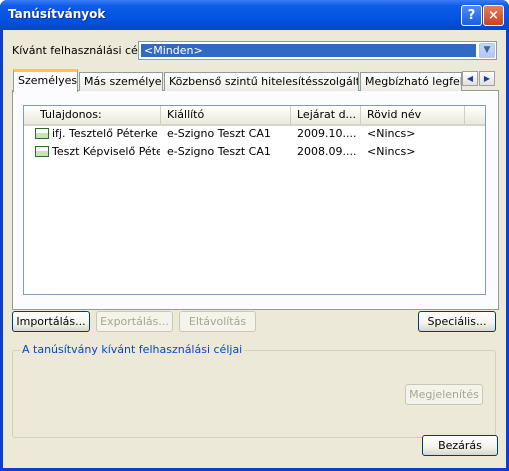 The width and height of the screenshot is (509, 471). I want to click on close-window-button: ×, so click(493, 15).